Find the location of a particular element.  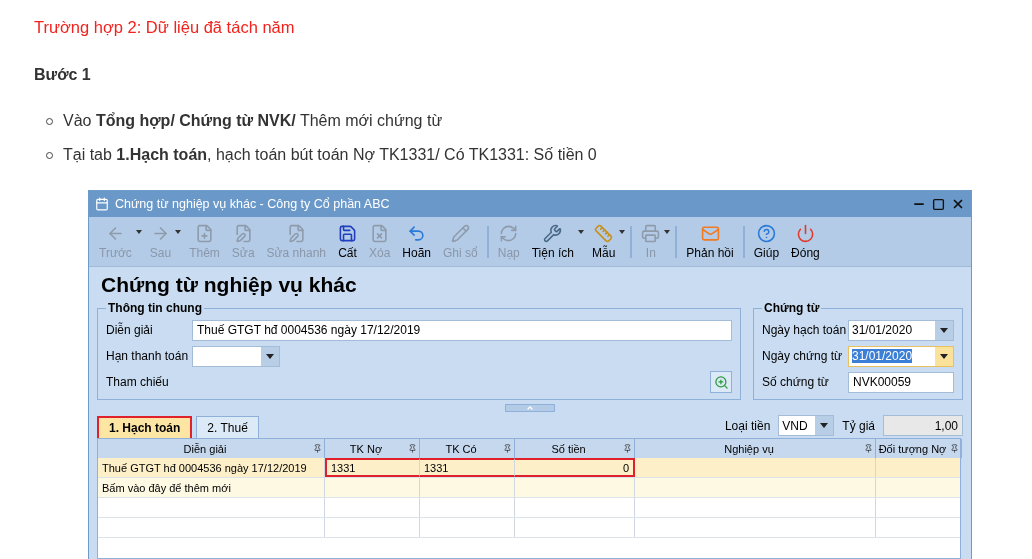

field-label: Ngày chứng từ is located at coordinates (803, 356).